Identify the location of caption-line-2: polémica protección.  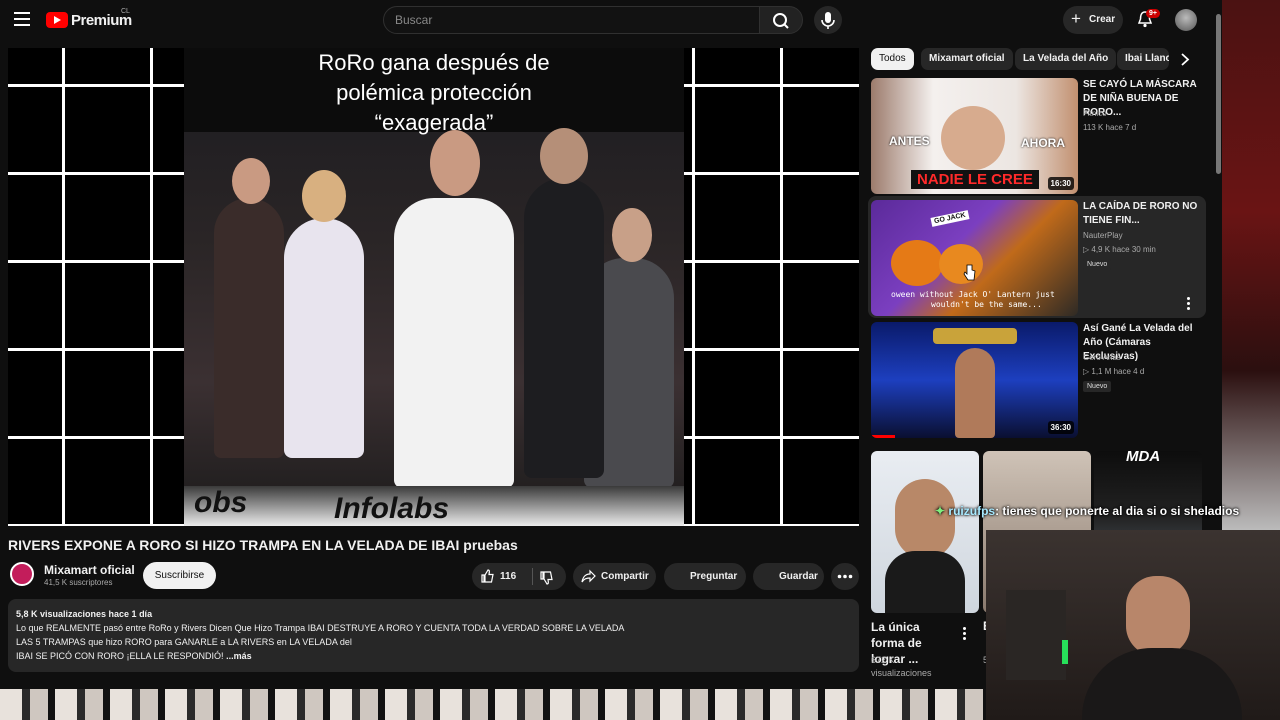
(434, 92).